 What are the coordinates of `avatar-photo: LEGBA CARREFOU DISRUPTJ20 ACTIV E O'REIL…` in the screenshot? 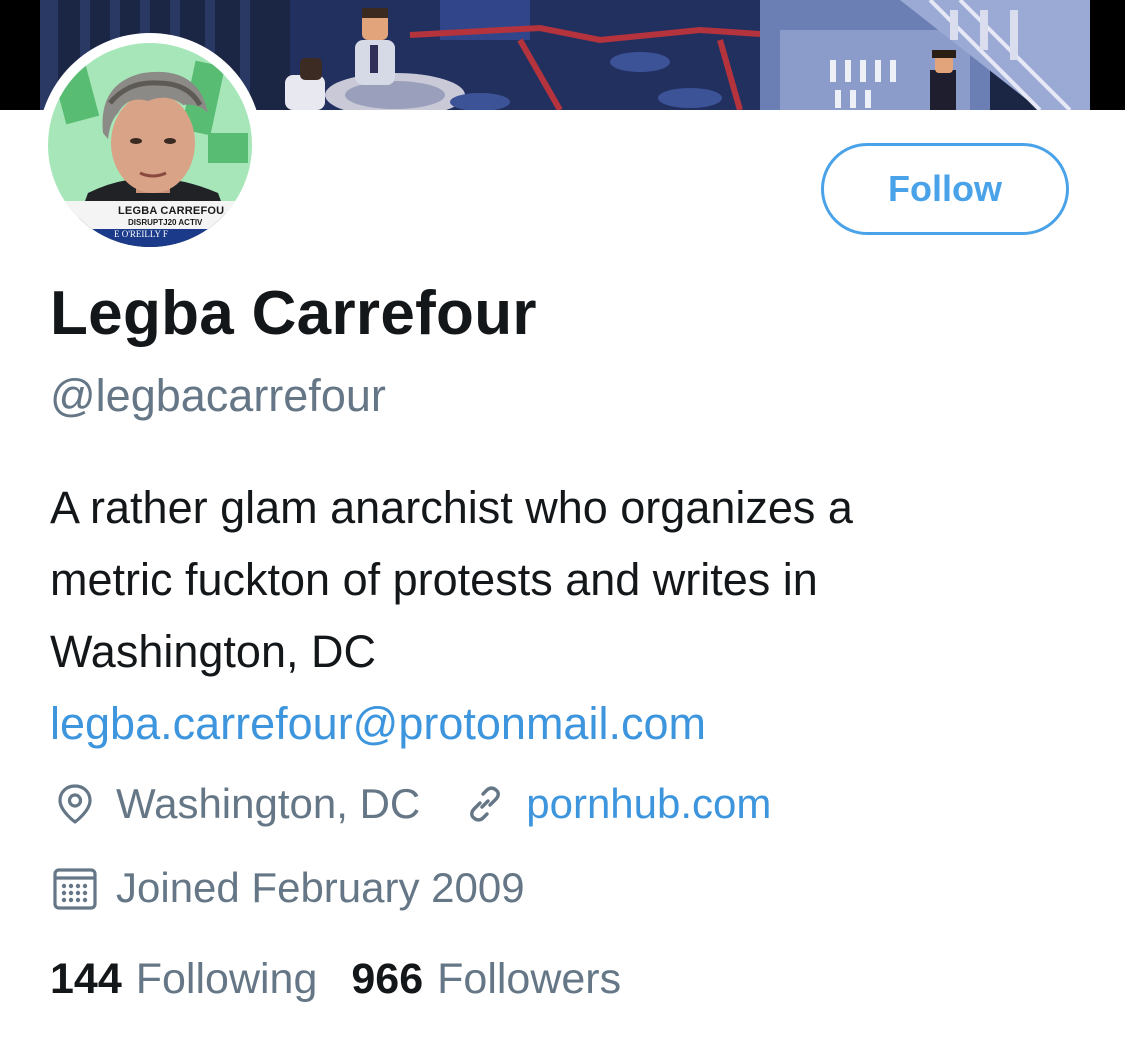 It's located at (150, 145).